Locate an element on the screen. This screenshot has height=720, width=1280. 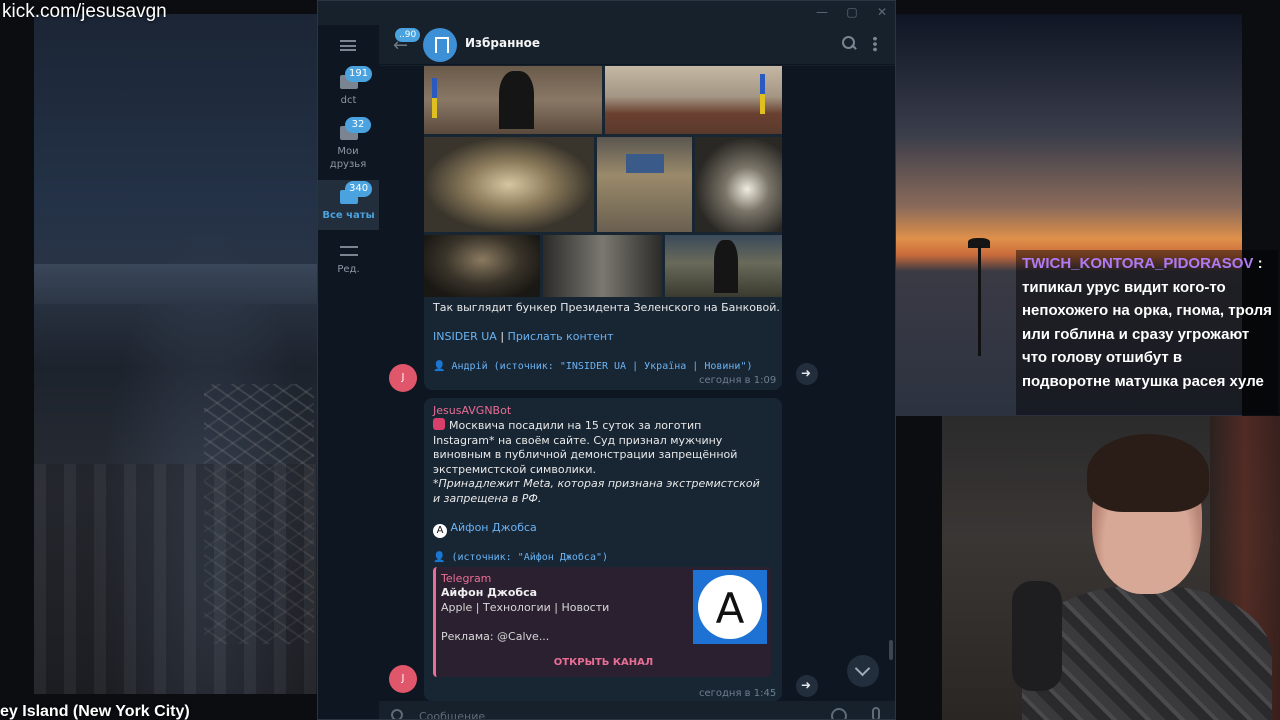
minimize-icon: — is located at coordinates (822, 12).